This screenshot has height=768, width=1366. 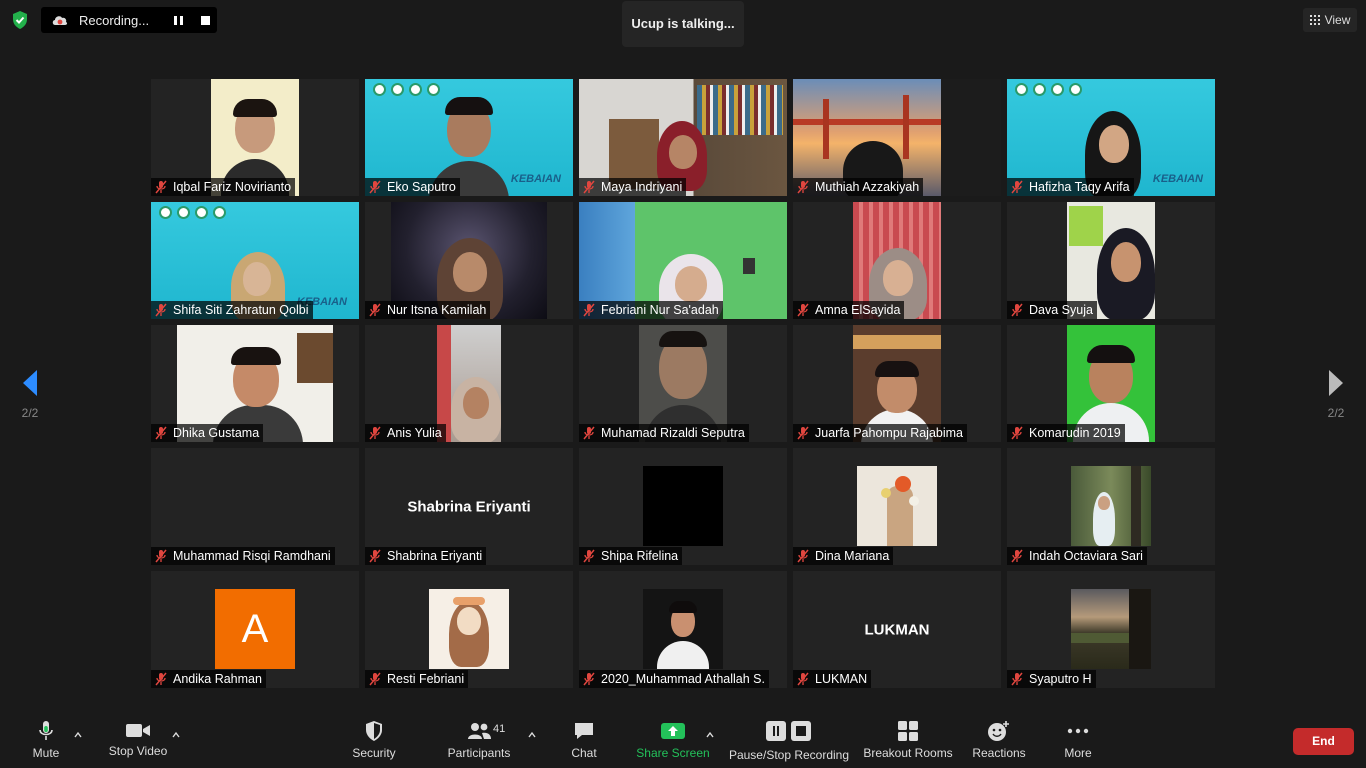 What do you see at coordinates (1111, 383) in the screenshot?
I see `participant-tile: Komarudin 2019` at bounding box center [1111, 383].